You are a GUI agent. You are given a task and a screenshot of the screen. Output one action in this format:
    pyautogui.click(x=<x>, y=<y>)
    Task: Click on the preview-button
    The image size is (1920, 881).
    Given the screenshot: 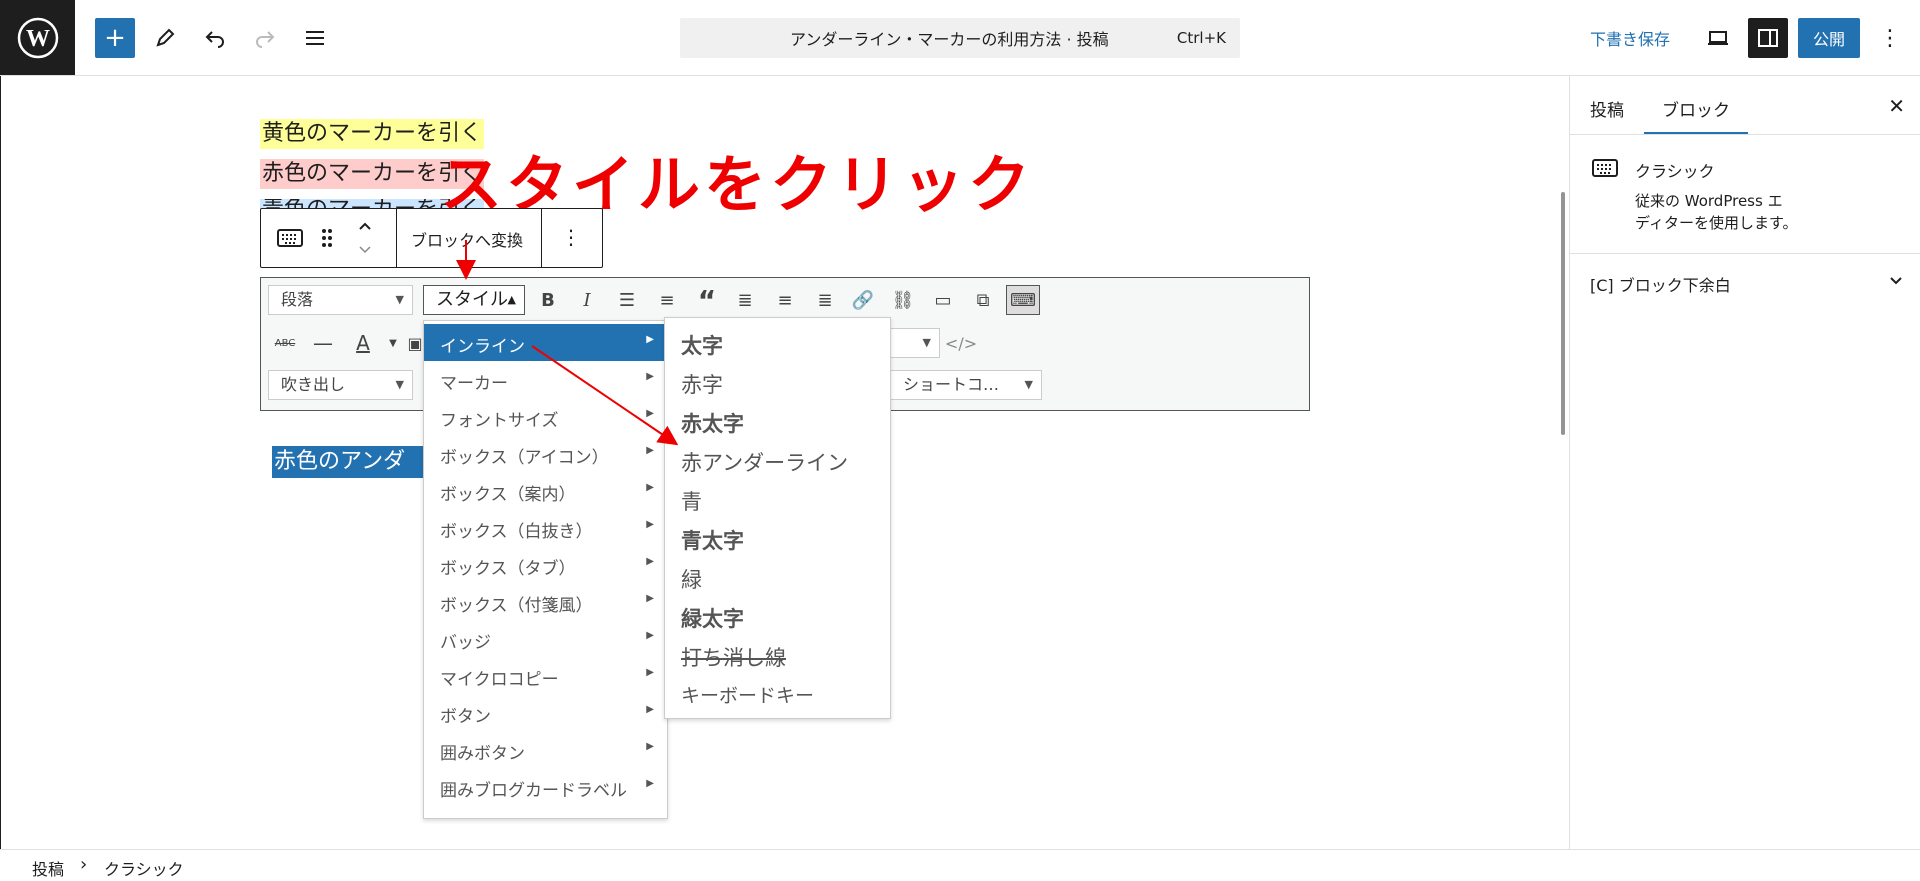 What is the action you would take?
    pyautogui.click(x=1718, y=38)
    